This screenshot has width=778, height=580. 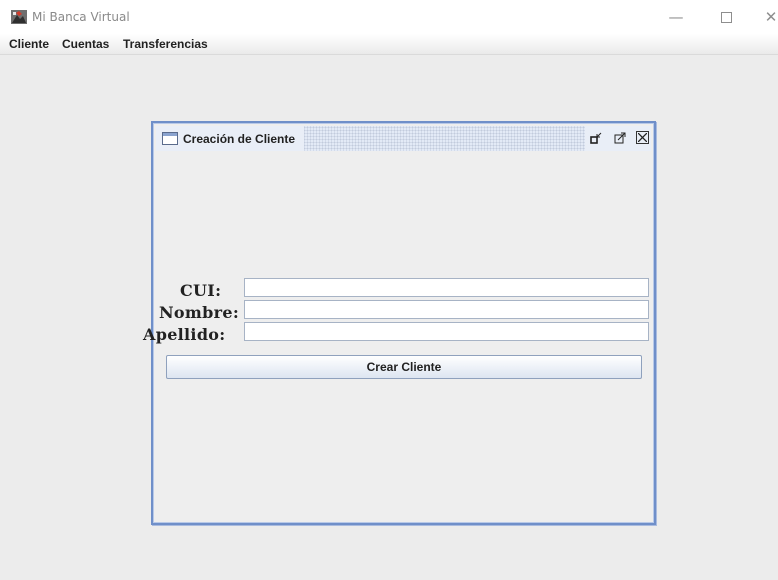 I want to click on minimize-icon: —, so click(x=676, y=17).